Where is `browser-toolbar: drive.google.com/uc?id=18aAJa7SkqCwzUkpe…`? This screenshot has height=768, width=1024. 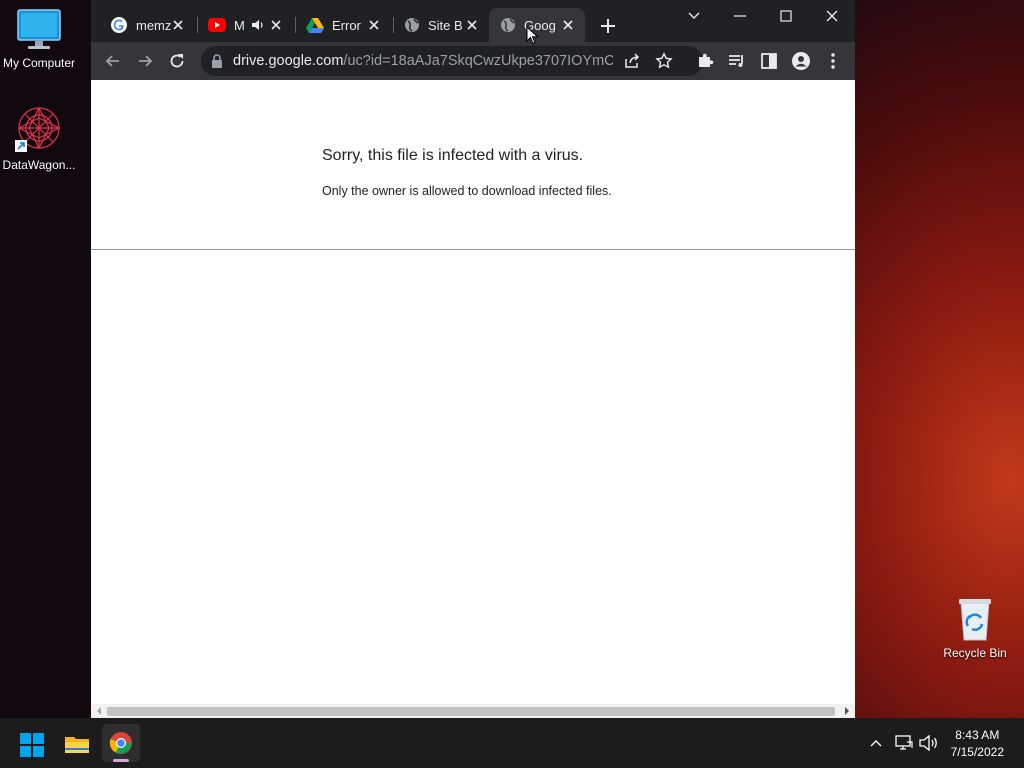 browser-toolbar: drive.google.com/uc?id=18aAJa7SkqCwzUkpe… is located at coordinates (473, 61).